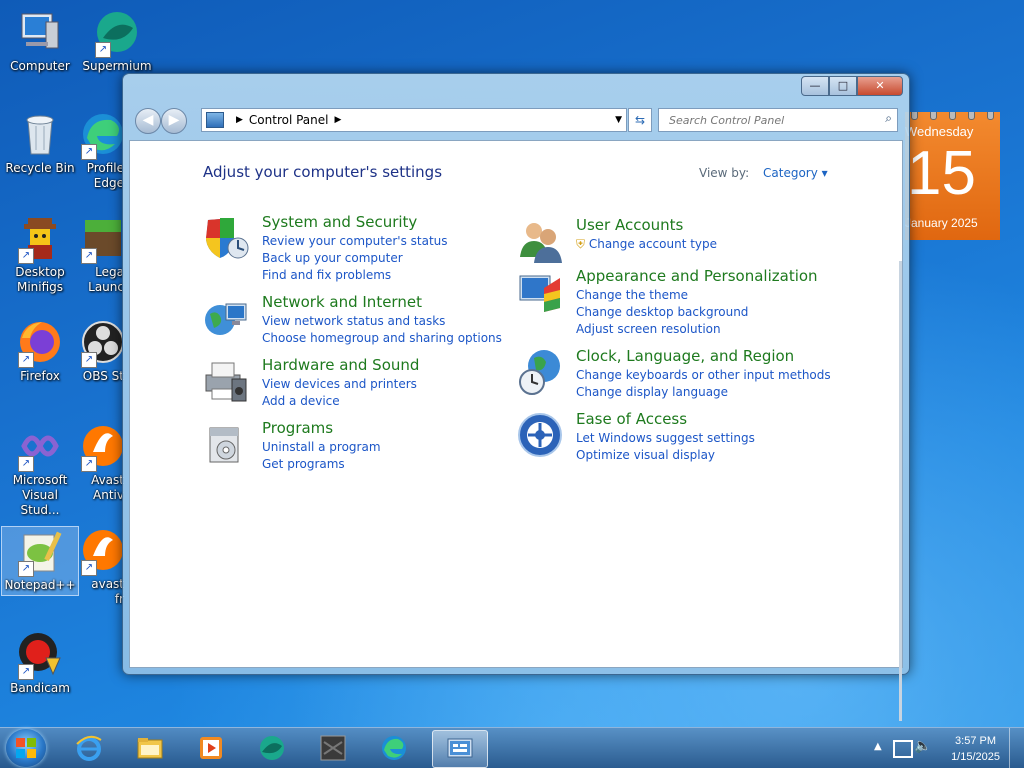 This screenshot has width=1024, height=768. I want to click on taskbar-control-panel, so click(460, 749).